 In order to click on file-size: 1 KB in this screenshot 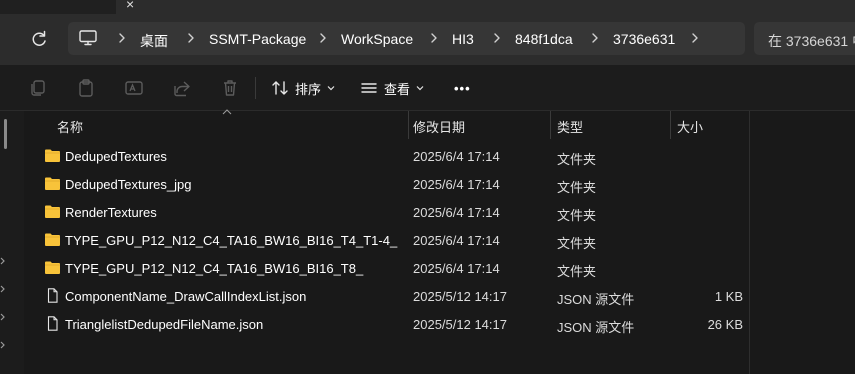, I will do `click(728, 296)`.